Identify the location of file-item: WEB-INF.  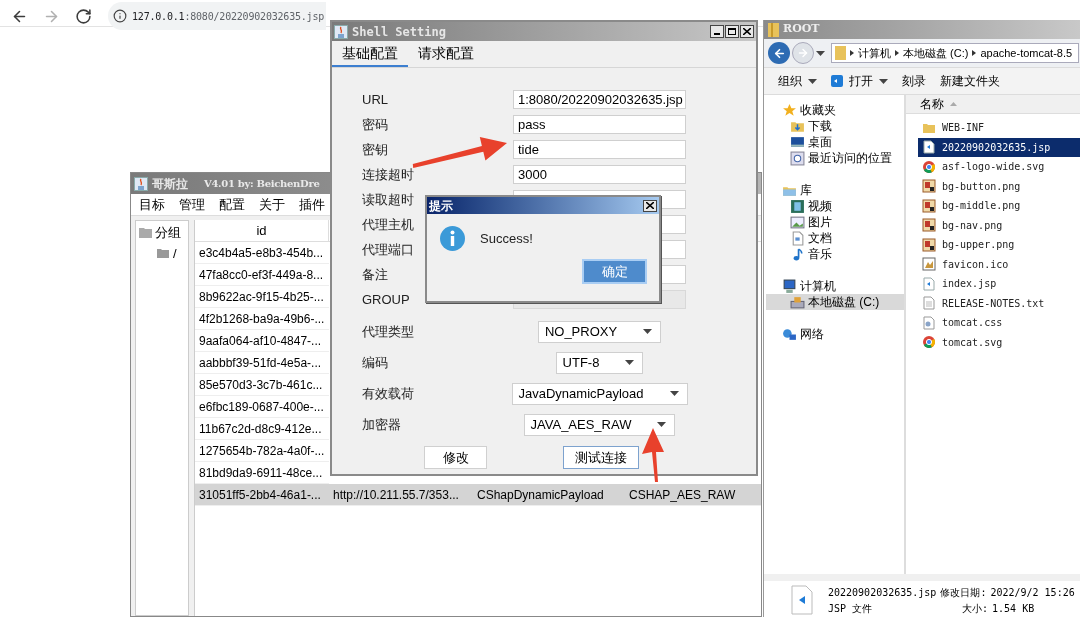
(999, 128).